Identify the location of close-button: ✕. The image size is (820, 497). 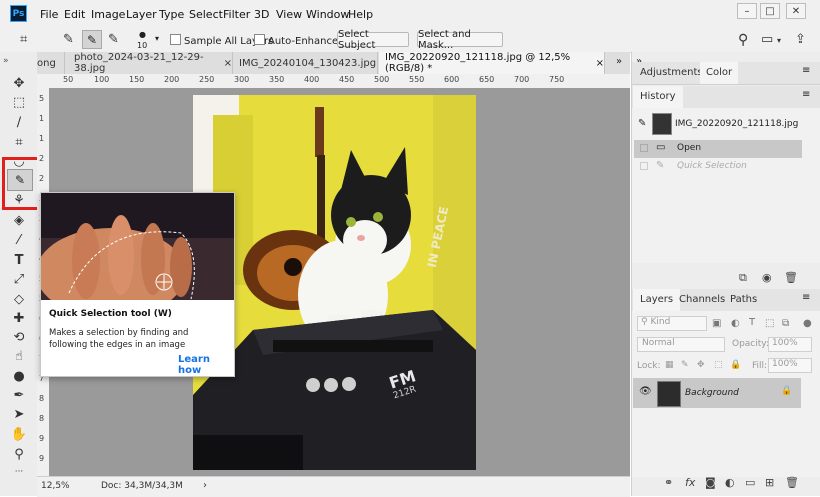
(796, 11).